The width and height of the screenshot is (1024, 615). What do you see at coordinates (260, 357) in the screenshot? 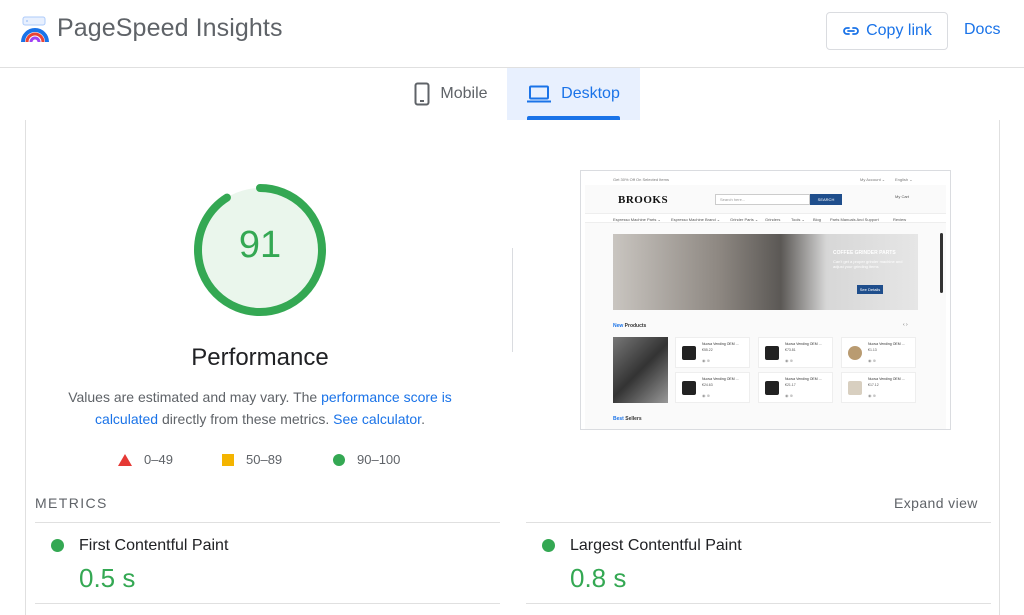
I see `performance-title: Performance` at bounding box center [260, 357].